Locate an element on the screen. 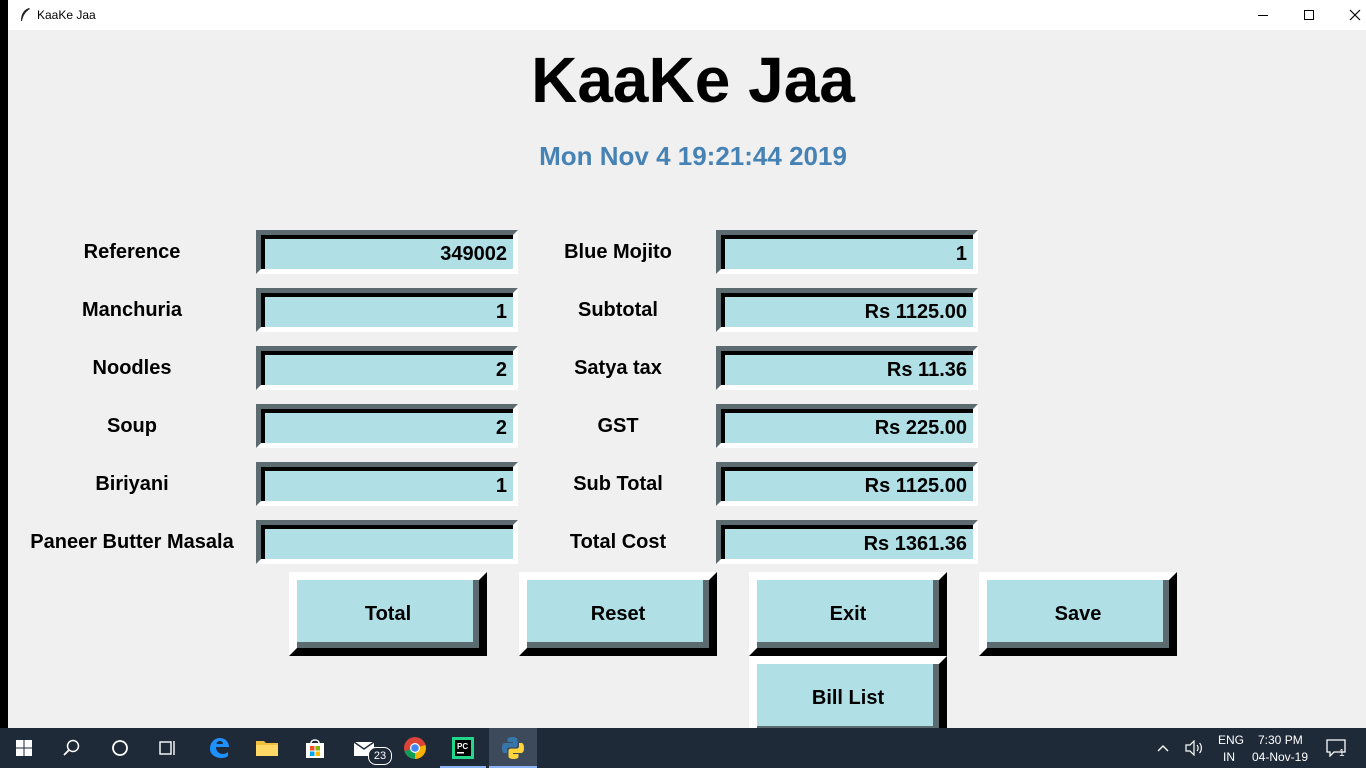  close-icon is located at coordinates (1355, 15).